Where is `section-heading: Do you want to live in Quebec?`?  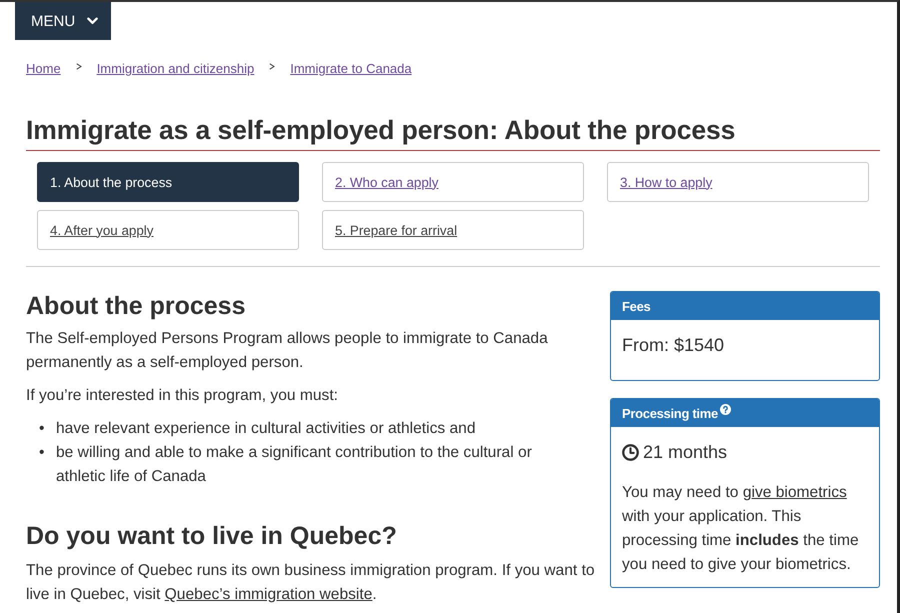
section-heading: Do you want to live in Quebec? is located at coordinates (212, 536).